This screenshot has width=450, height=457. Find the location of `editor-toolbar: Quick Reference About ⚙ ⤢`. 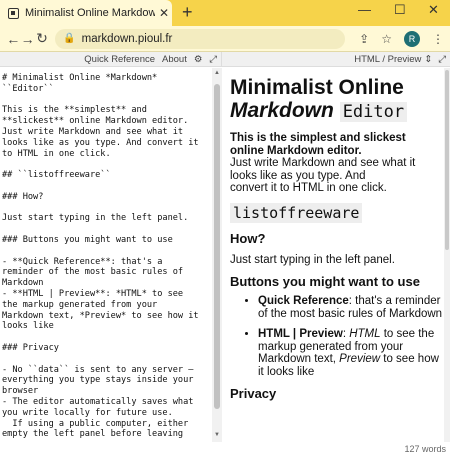

editor-toolbar: Quick Reference About ⚙ ⤢ is located at coordinates (111, 59).